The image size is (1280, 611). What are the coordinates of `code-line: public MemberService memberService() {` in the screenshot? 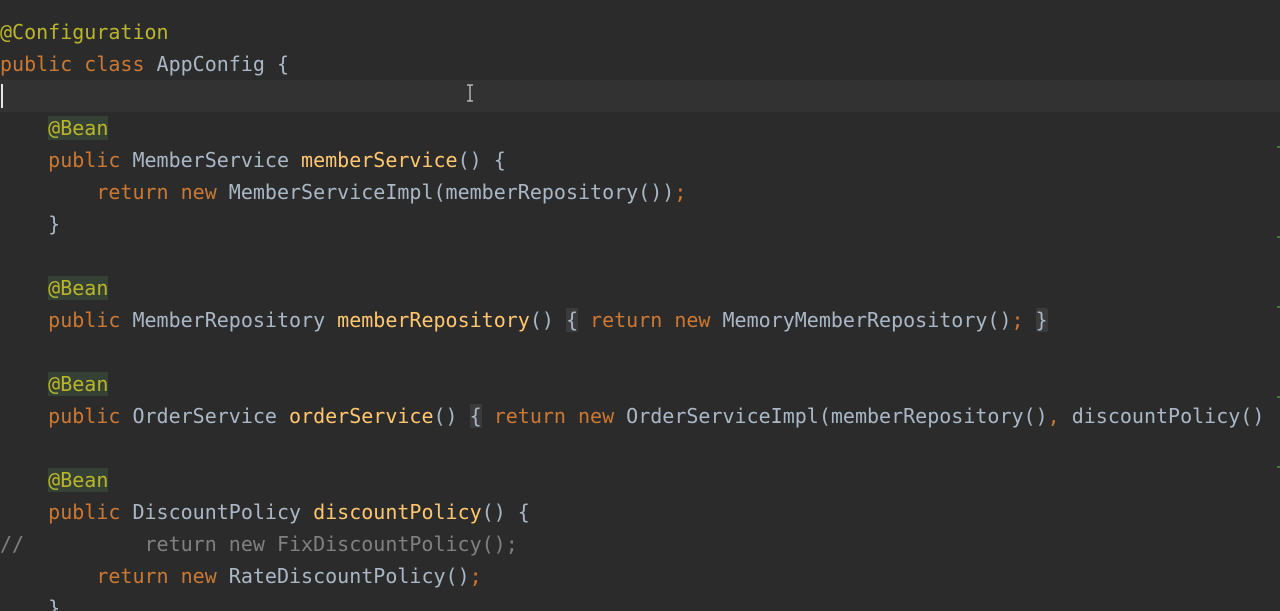 It's located at (640, 160).